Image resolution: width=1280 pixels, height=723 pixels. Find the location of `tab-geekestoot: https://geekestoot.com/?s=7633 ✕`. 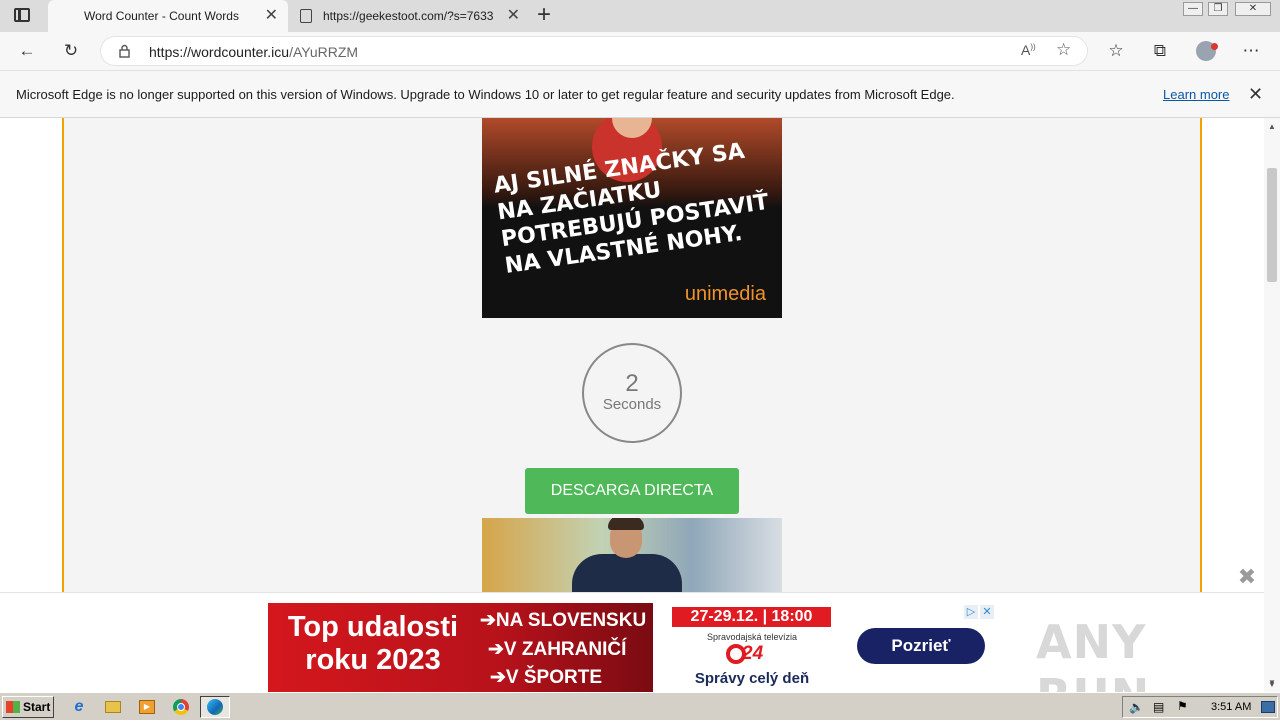

tab-geekestoot: https://geekestoot.com/?s=7633 ✕ is located at coordinates (410, 16).